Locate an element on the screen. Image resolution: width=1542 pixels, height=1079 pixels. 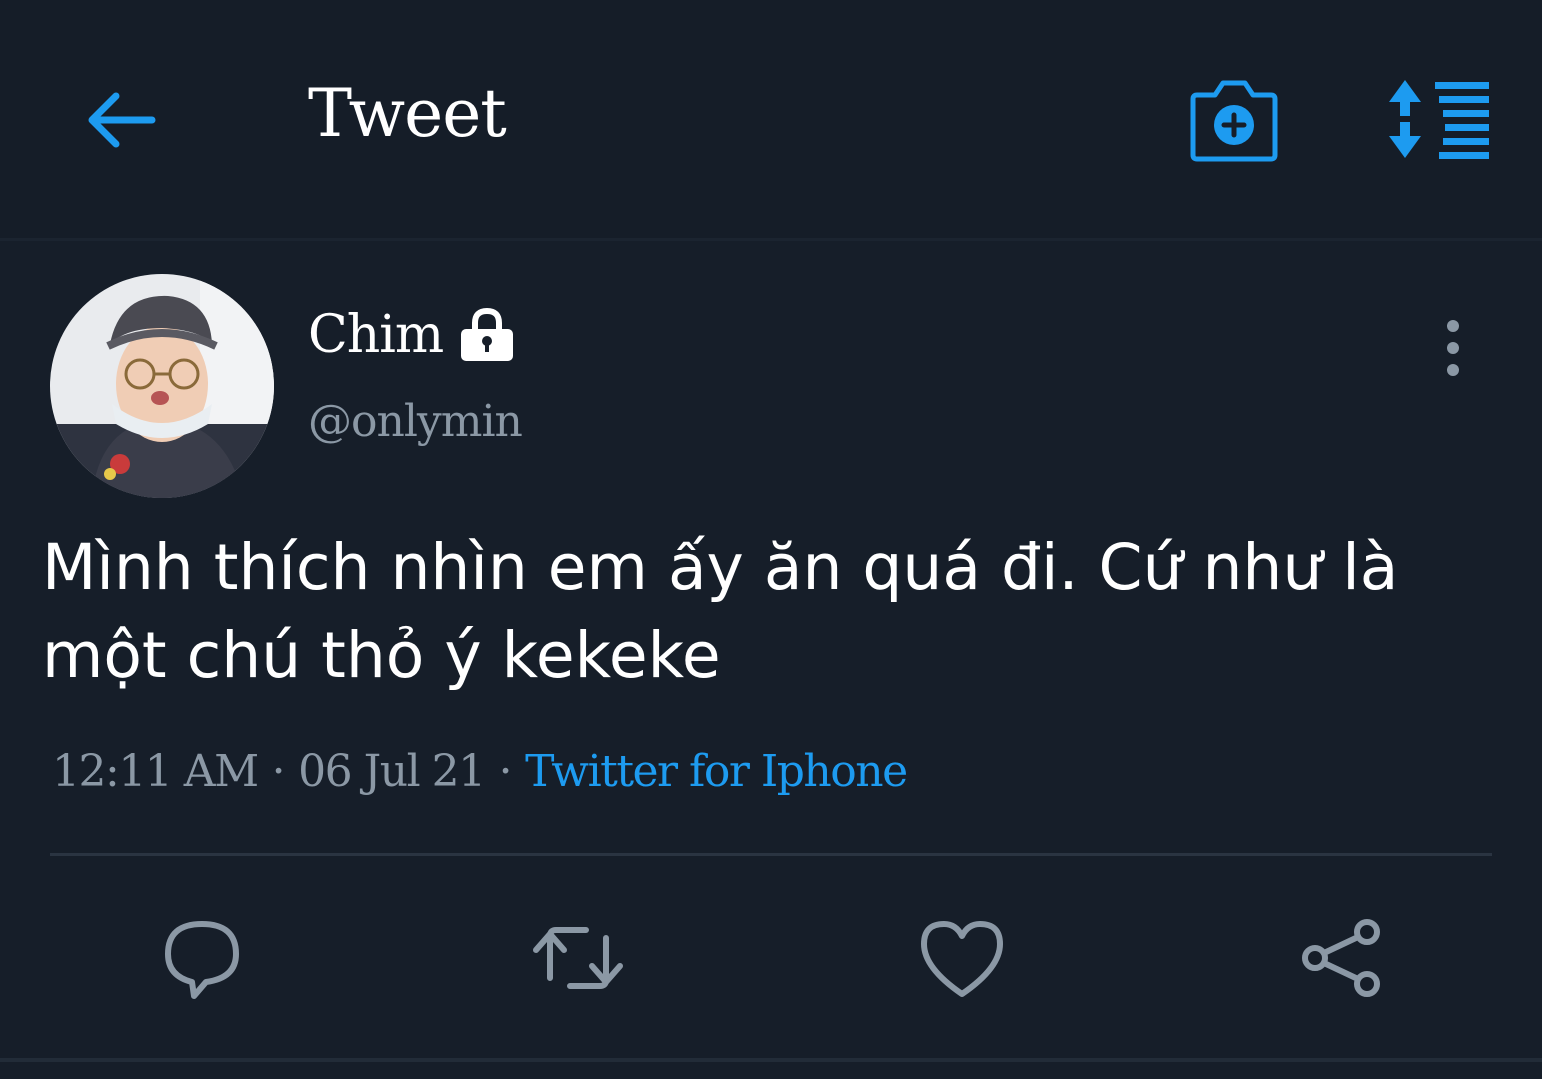
tweet-source-link: Twitter for Iphone is located at coordinates (716, 771).